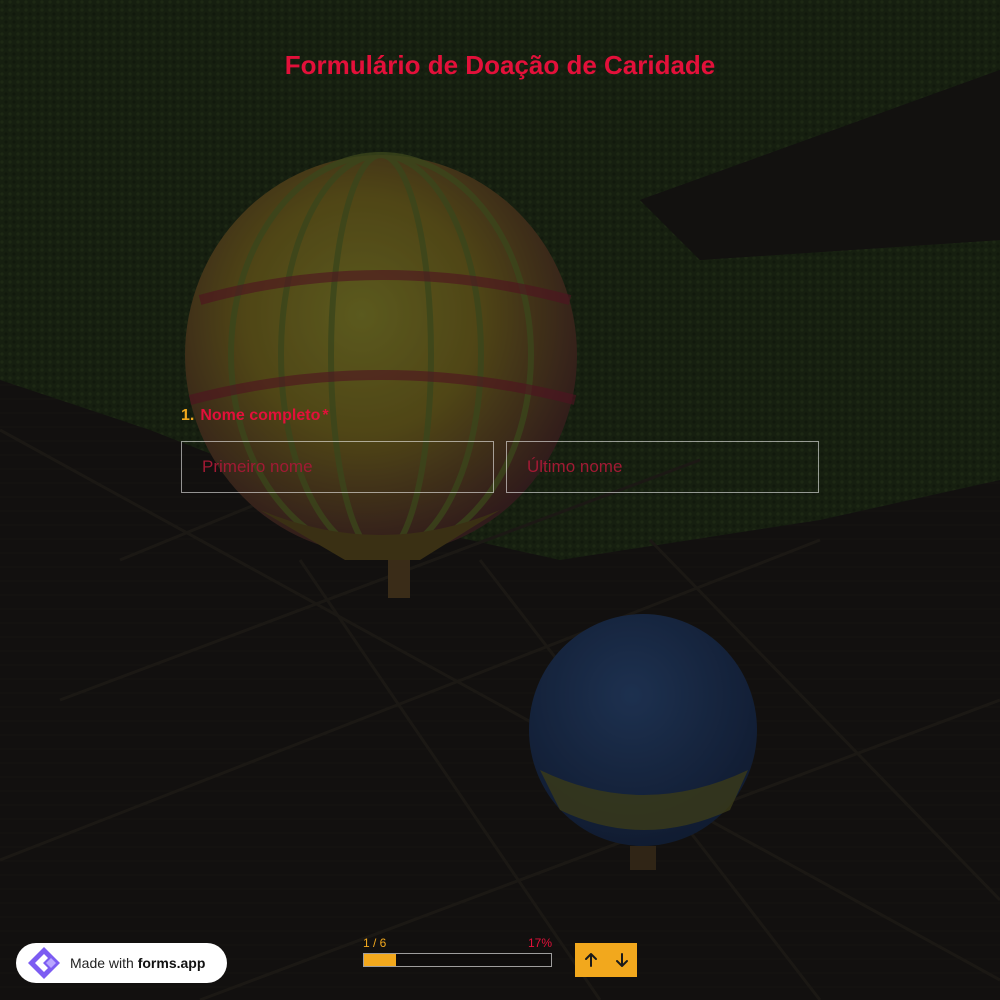 The width and height of the screenshot is (1000, 1000). Describe the element at coordinates (457, 944) in the screenshot. I see `progress-labels: 1 / 6 17%` at that location.